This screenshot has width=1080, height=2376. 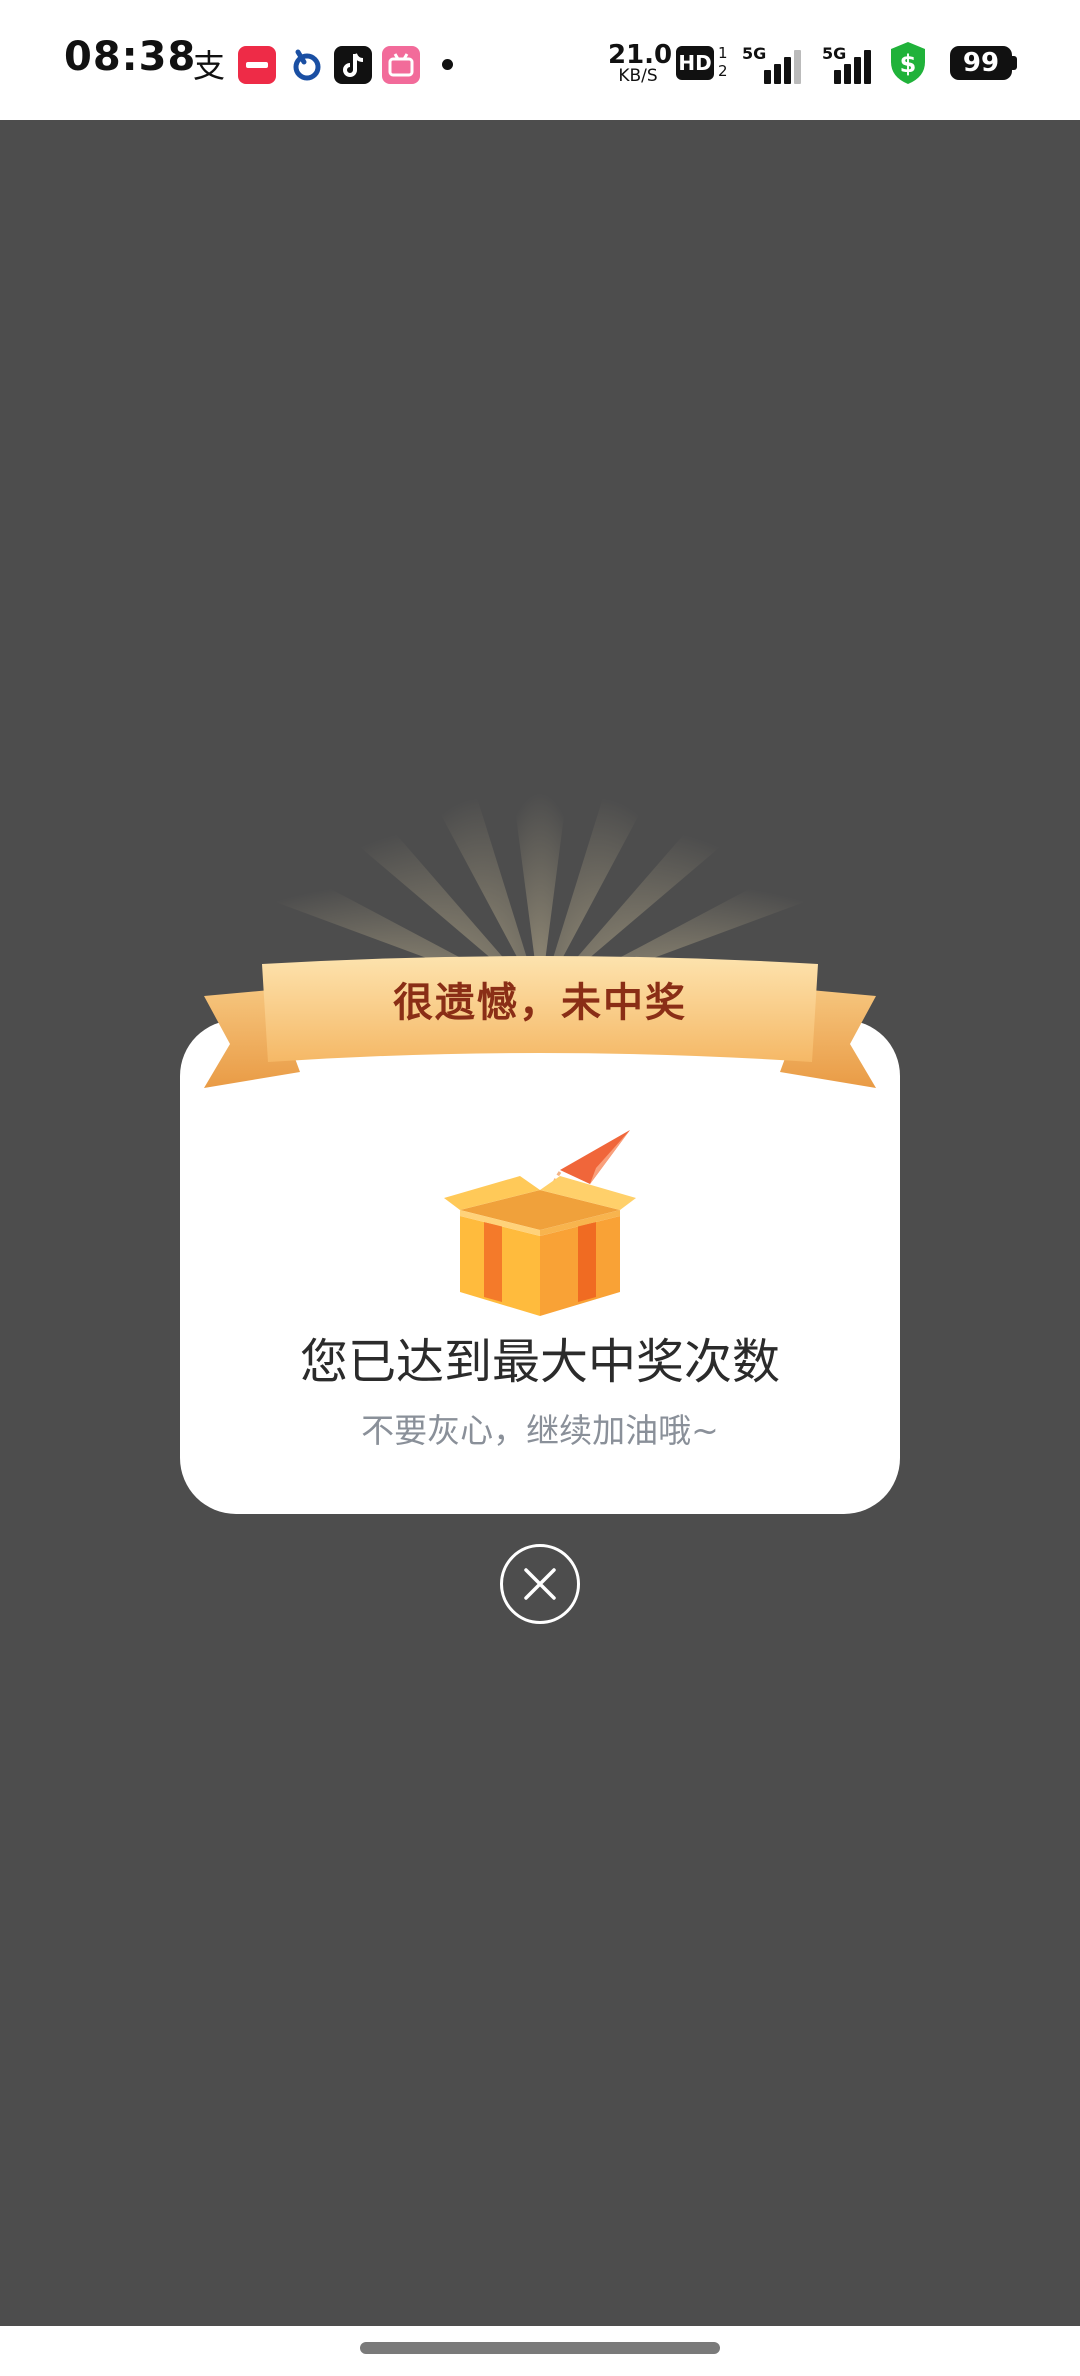 I want to click on status-bar: 08:38 支 21.0 KB/S HD 12 5G 5G $ 99, so click(x=540, y=60).